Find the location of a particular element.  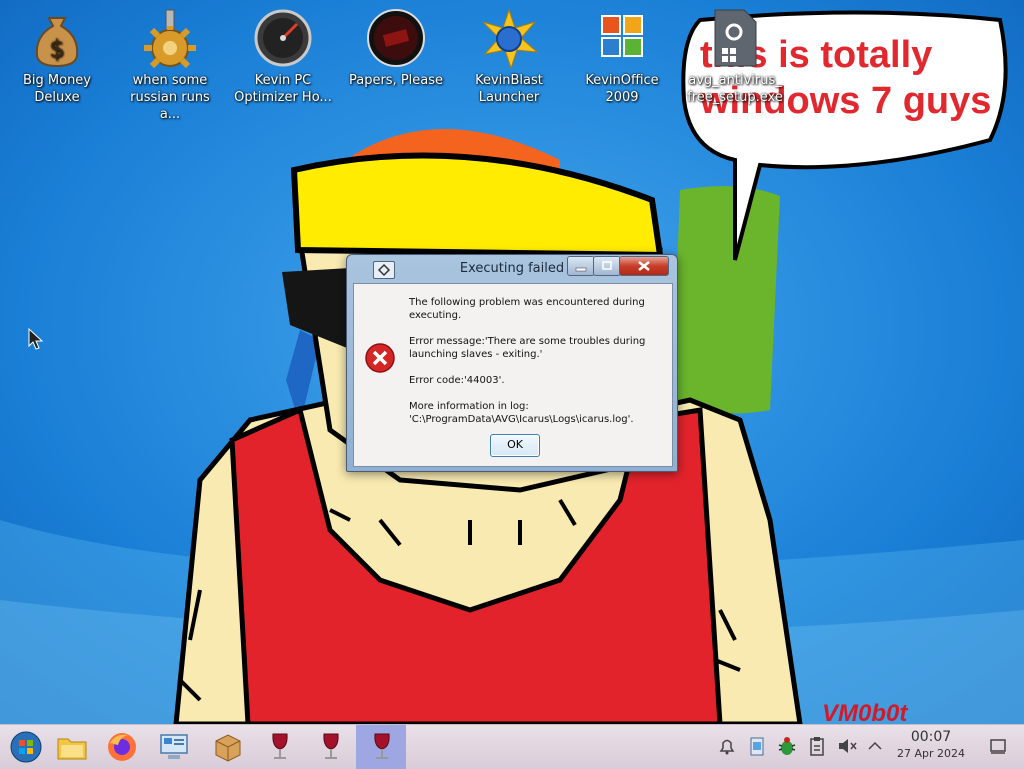

message-line: More information in log: is located at coordinates (469, 406).